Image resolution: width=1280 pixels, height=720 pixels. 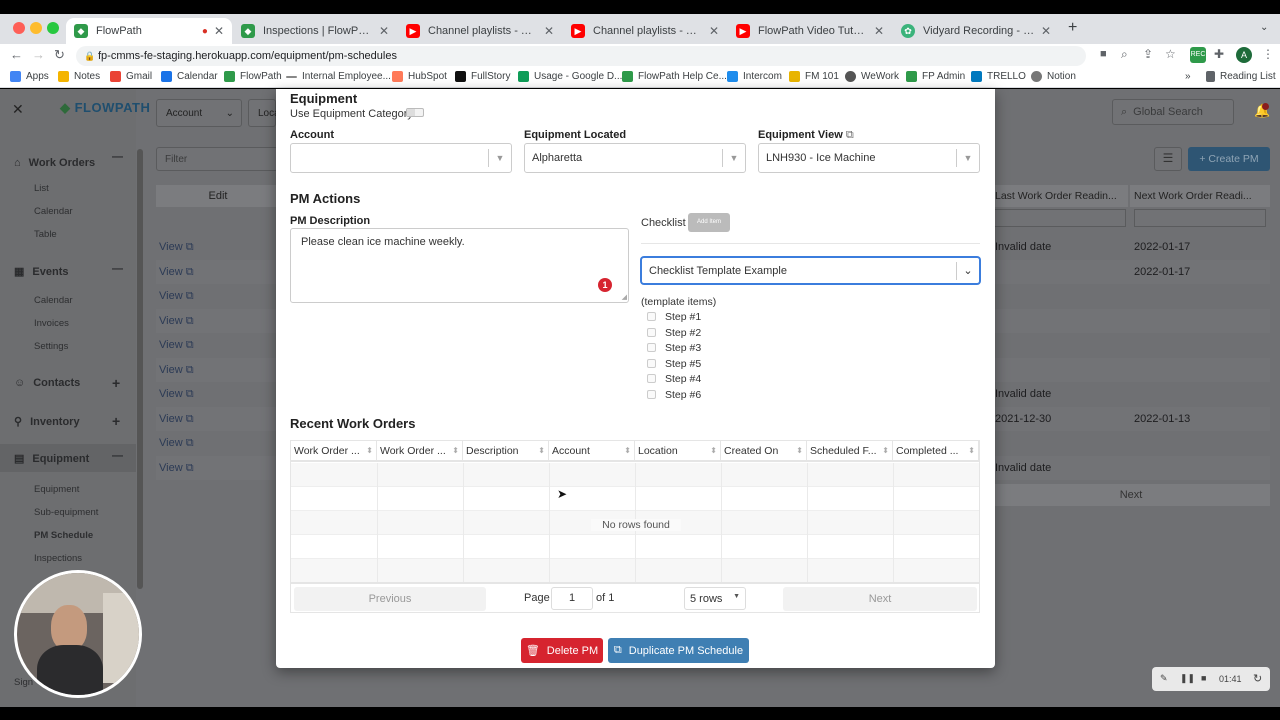 I want to click on column-header: Location ⬍, so click(x=678, y=451).